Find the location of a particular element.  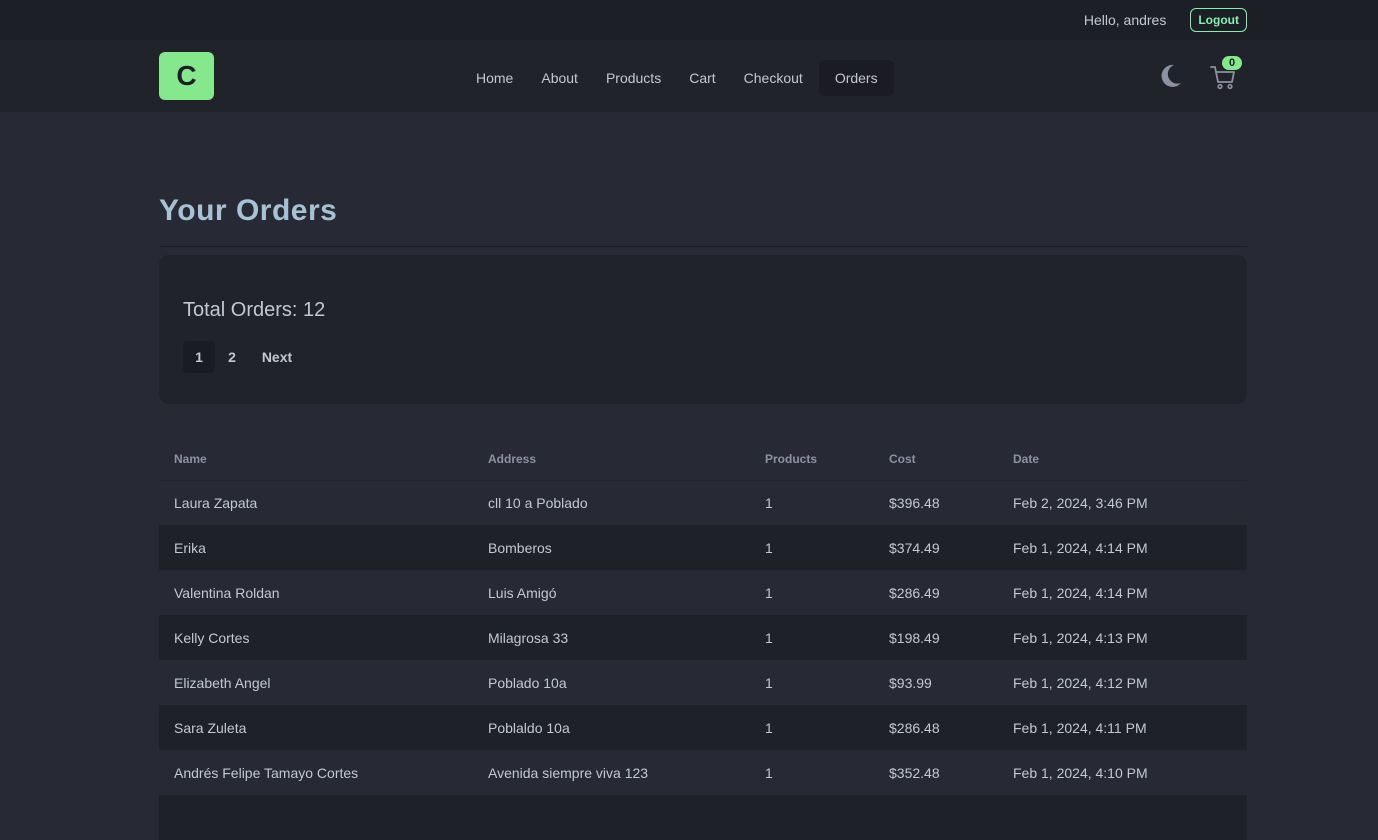

order-date: Feb 1, 2024, 4:11 PM is located at coordinates (1080, 727).